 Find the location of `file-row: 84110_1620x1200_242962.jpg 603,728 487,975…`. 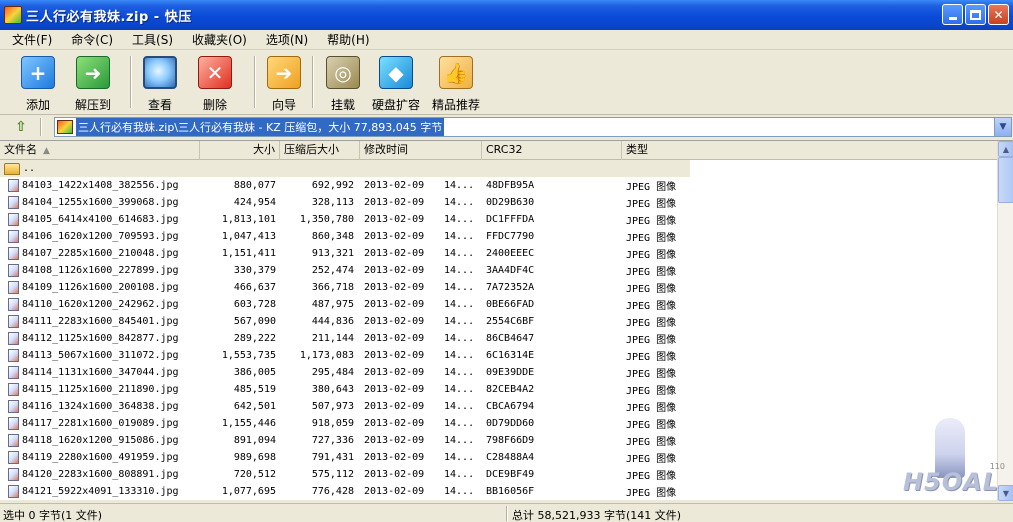

file-row: 84110_1620x1200_242962.jpg 603,728 487,975… is located at coordinates (498, 304).